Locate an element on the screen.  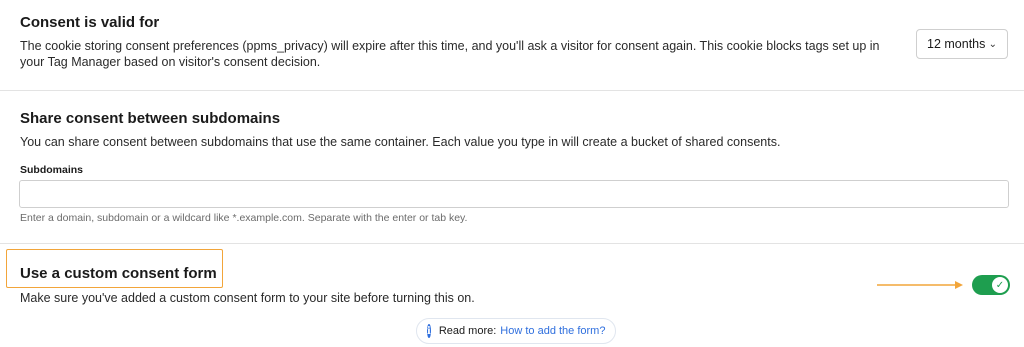
read-more-pill: i Read more: How to add the form? is located at coordinates (516, 331).